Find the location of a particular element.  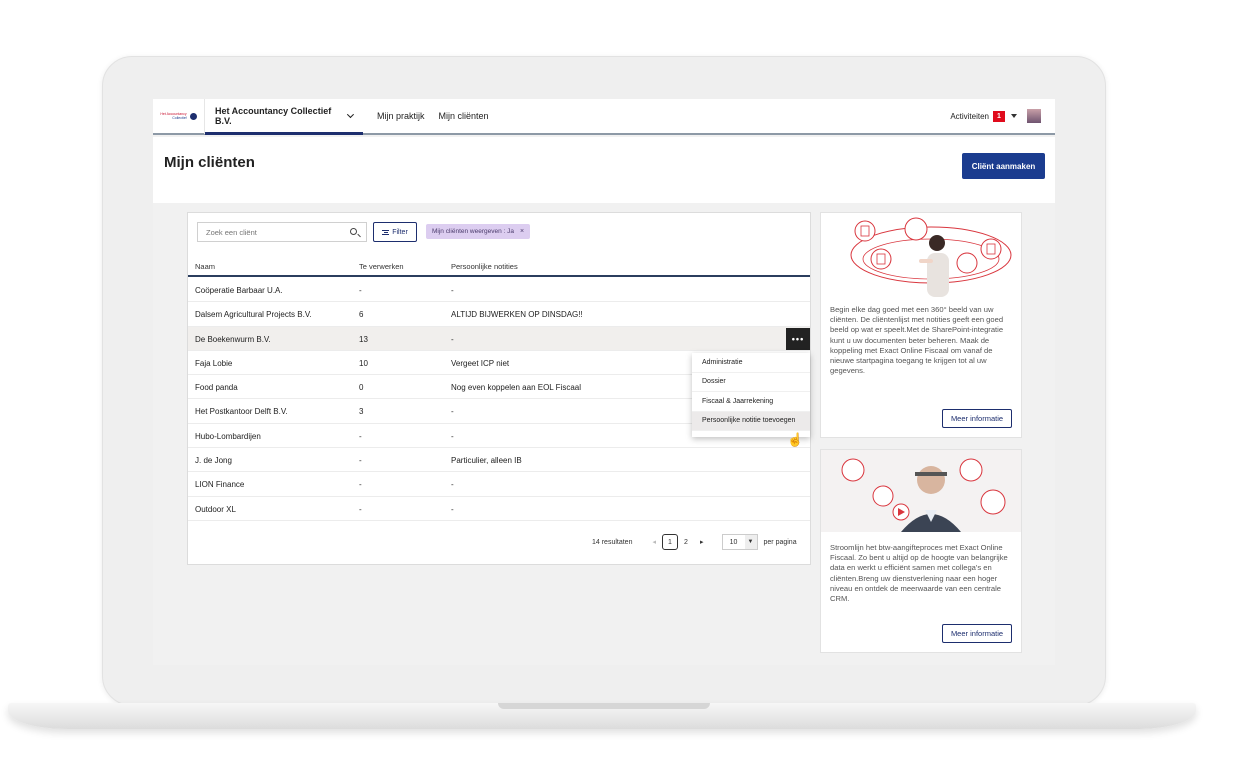

next-page-icon: ▸ is located at coordinates (702, 542).